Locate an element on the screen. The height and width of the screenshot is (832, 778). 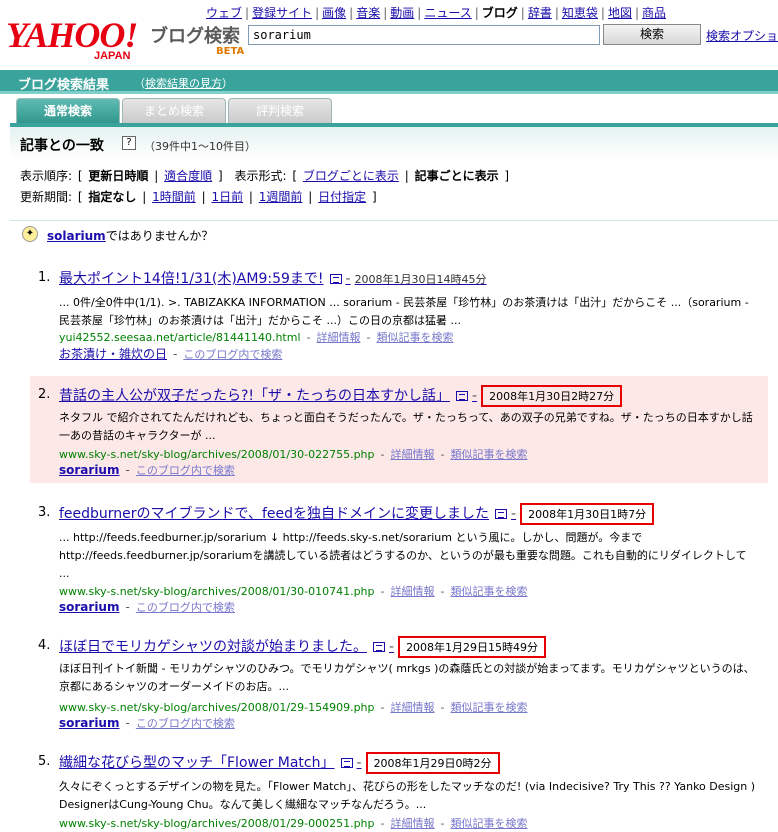
blog-name-link: お茶漬け・雑炊の日 is located at coordinates (113, 354).